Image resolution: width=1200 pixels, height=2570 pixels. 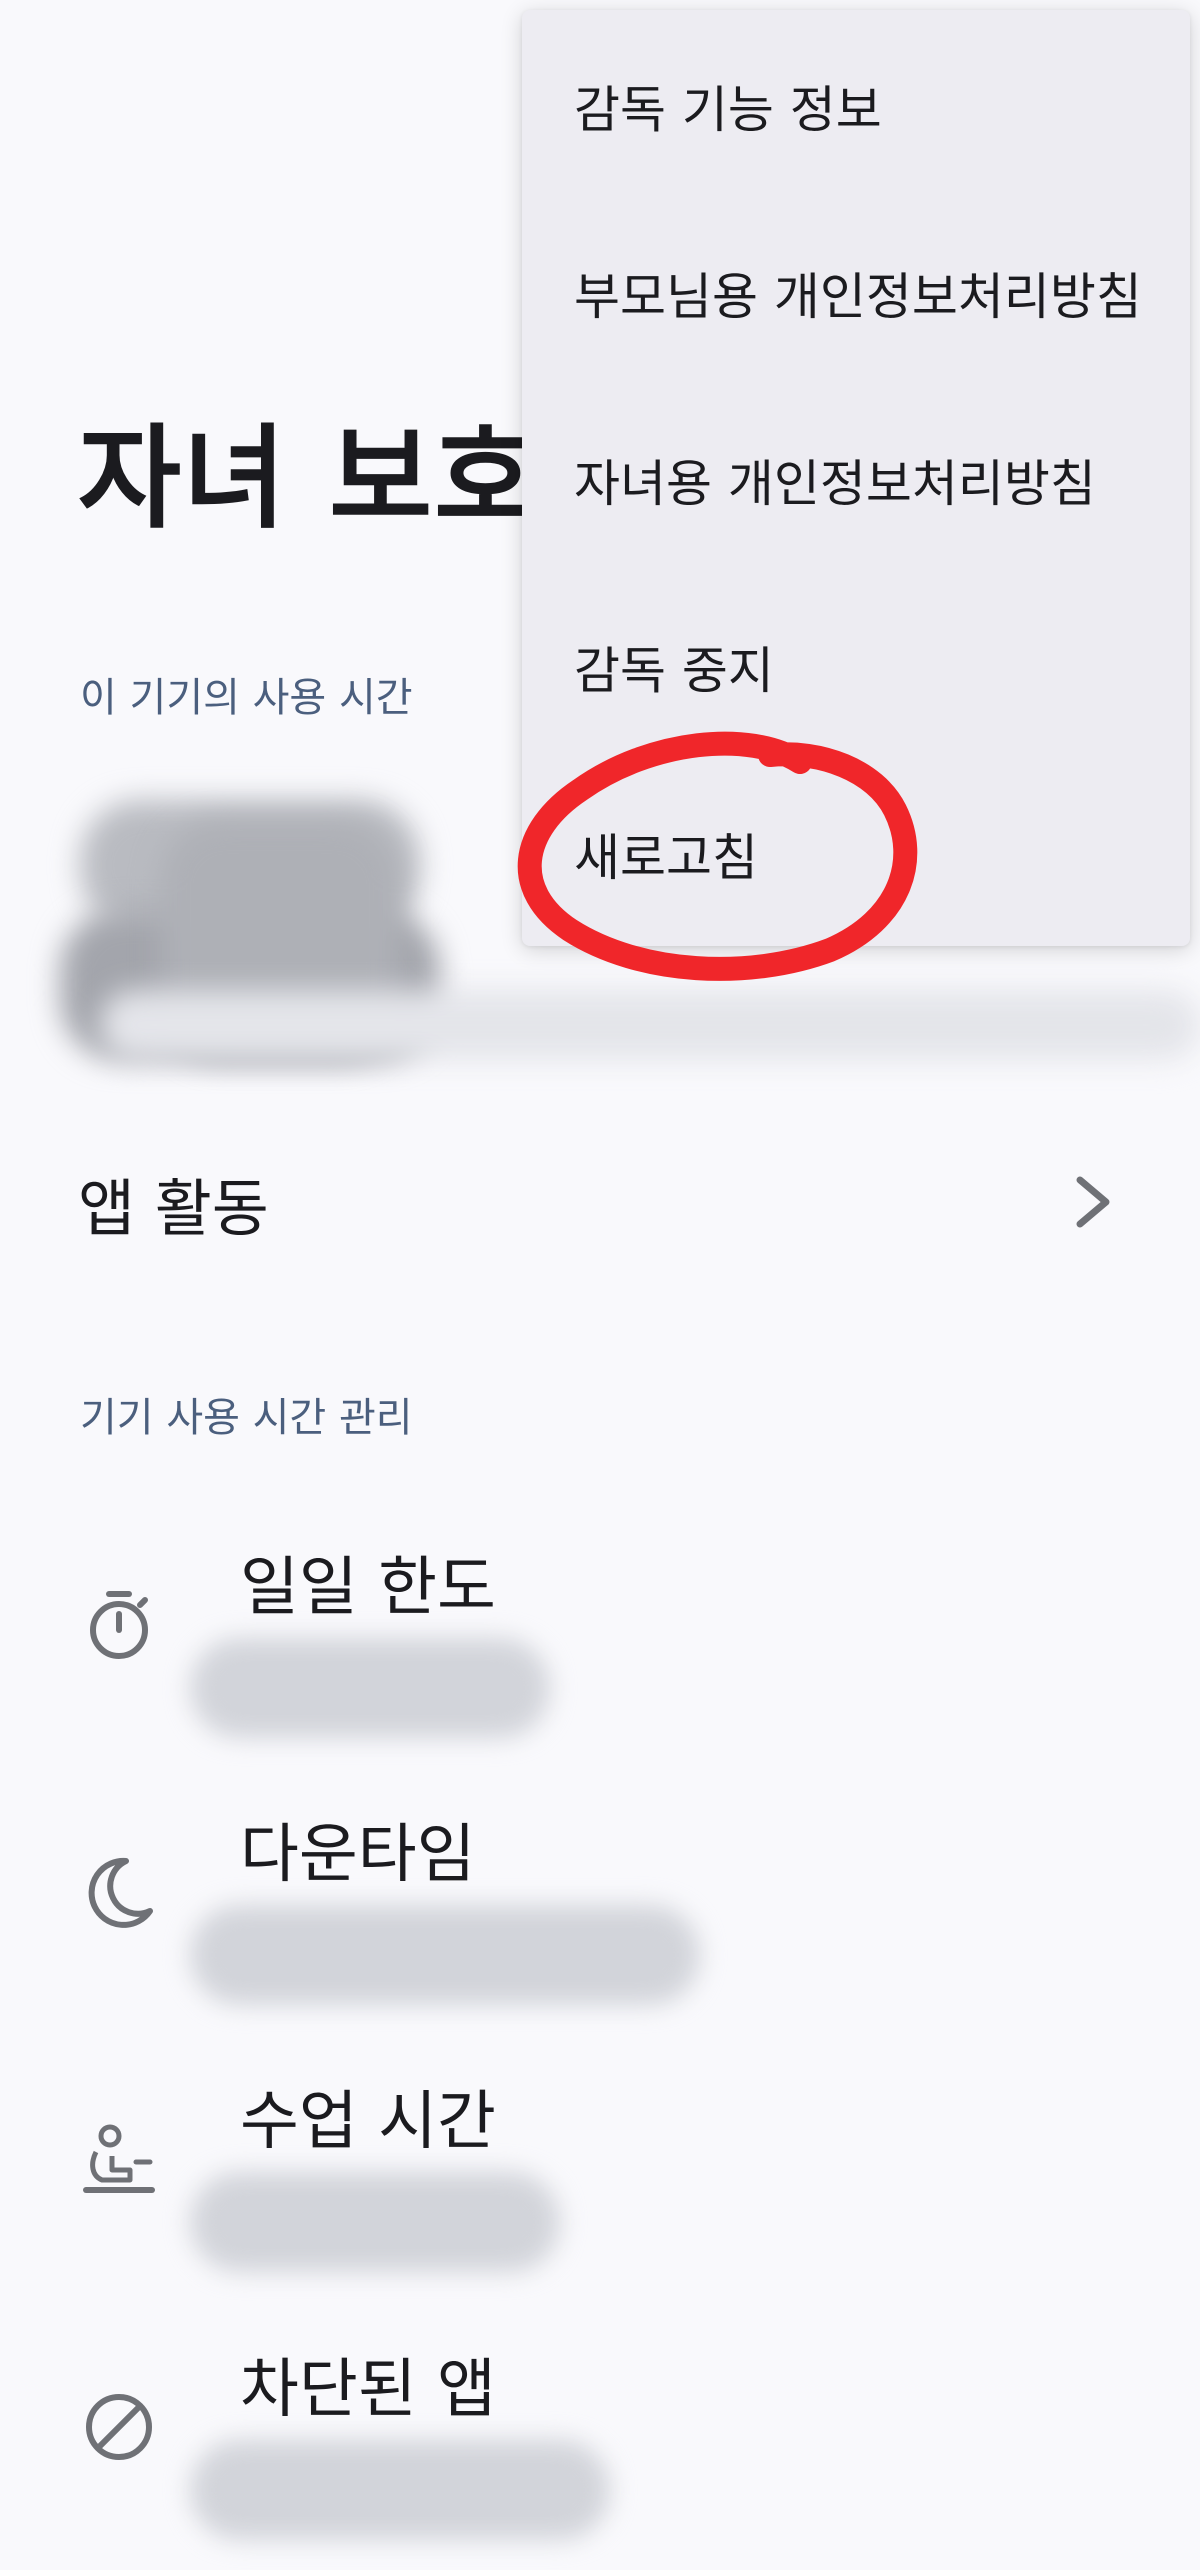 What do you see at coordinates (309, 479) in the screenshot?
I see `page-title: 자녀 보호` at bounding box center [309, 479].